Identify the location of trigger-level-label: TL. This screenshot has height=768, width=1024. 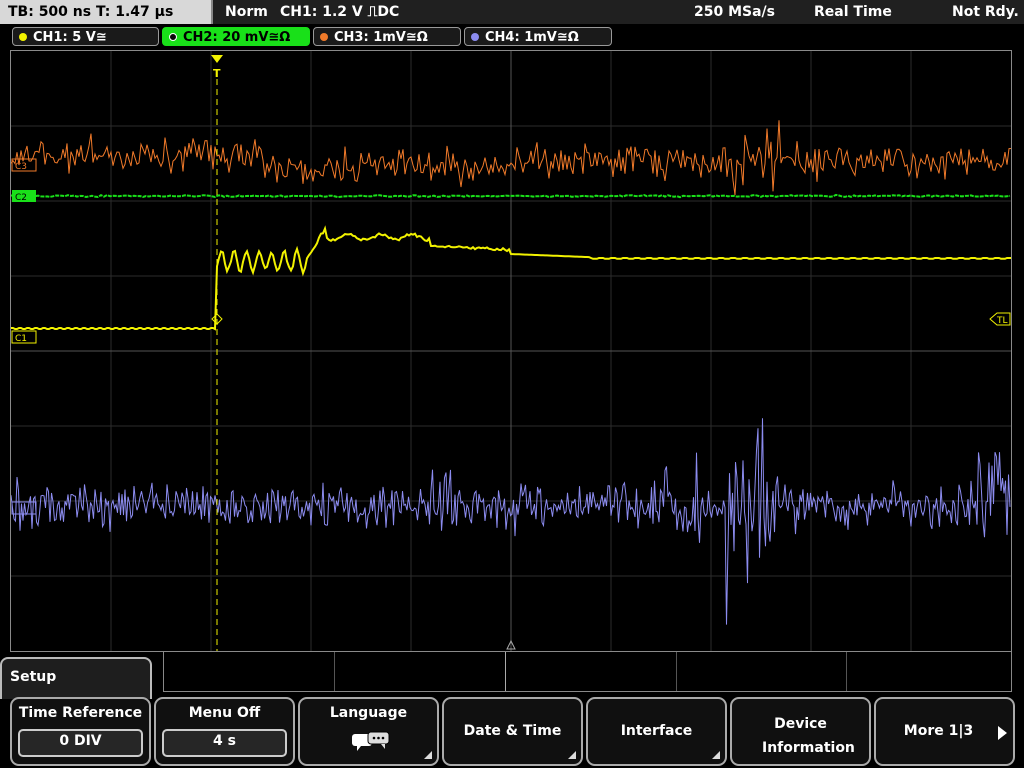
(1002, 321).